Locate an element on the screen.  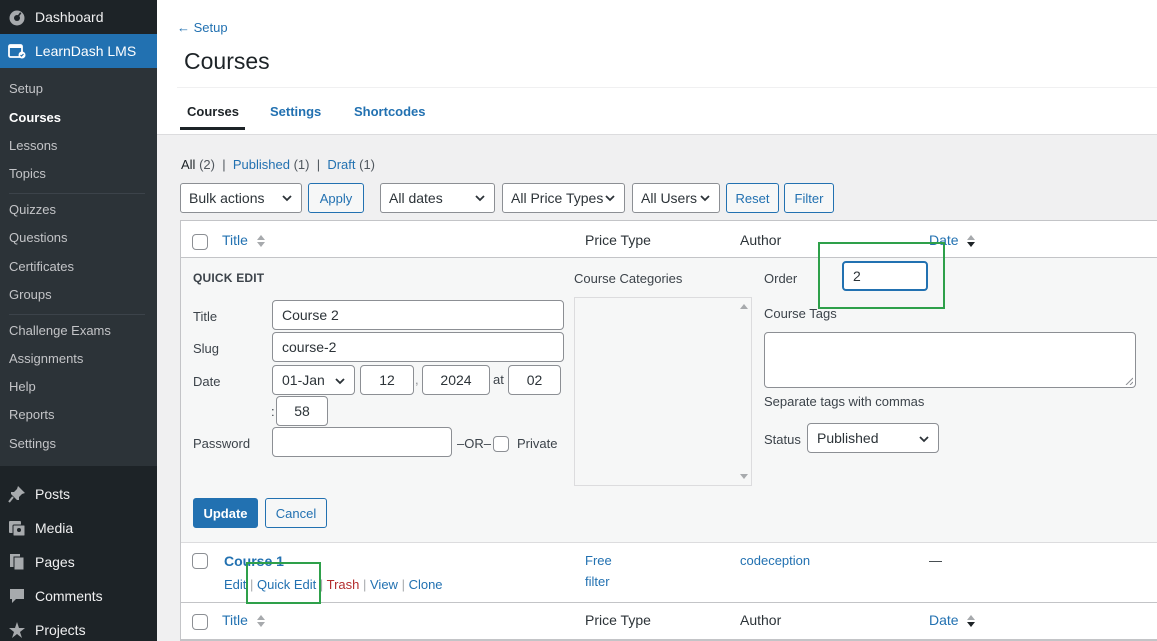
projects-icon is located at coordinates (17, 630).